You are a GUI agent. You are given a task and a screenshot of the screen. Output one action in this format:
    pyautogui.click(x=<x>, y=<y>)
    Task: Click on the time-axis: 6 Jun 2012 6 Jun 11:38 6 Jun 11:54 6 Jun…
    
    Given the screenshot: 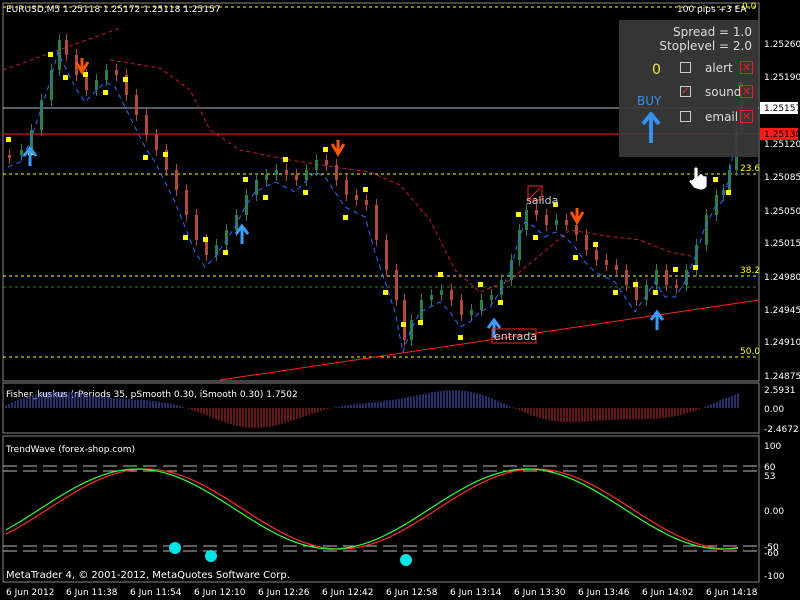 What is the action you would take?
    pyautogui.click(x=382, y=593)
    